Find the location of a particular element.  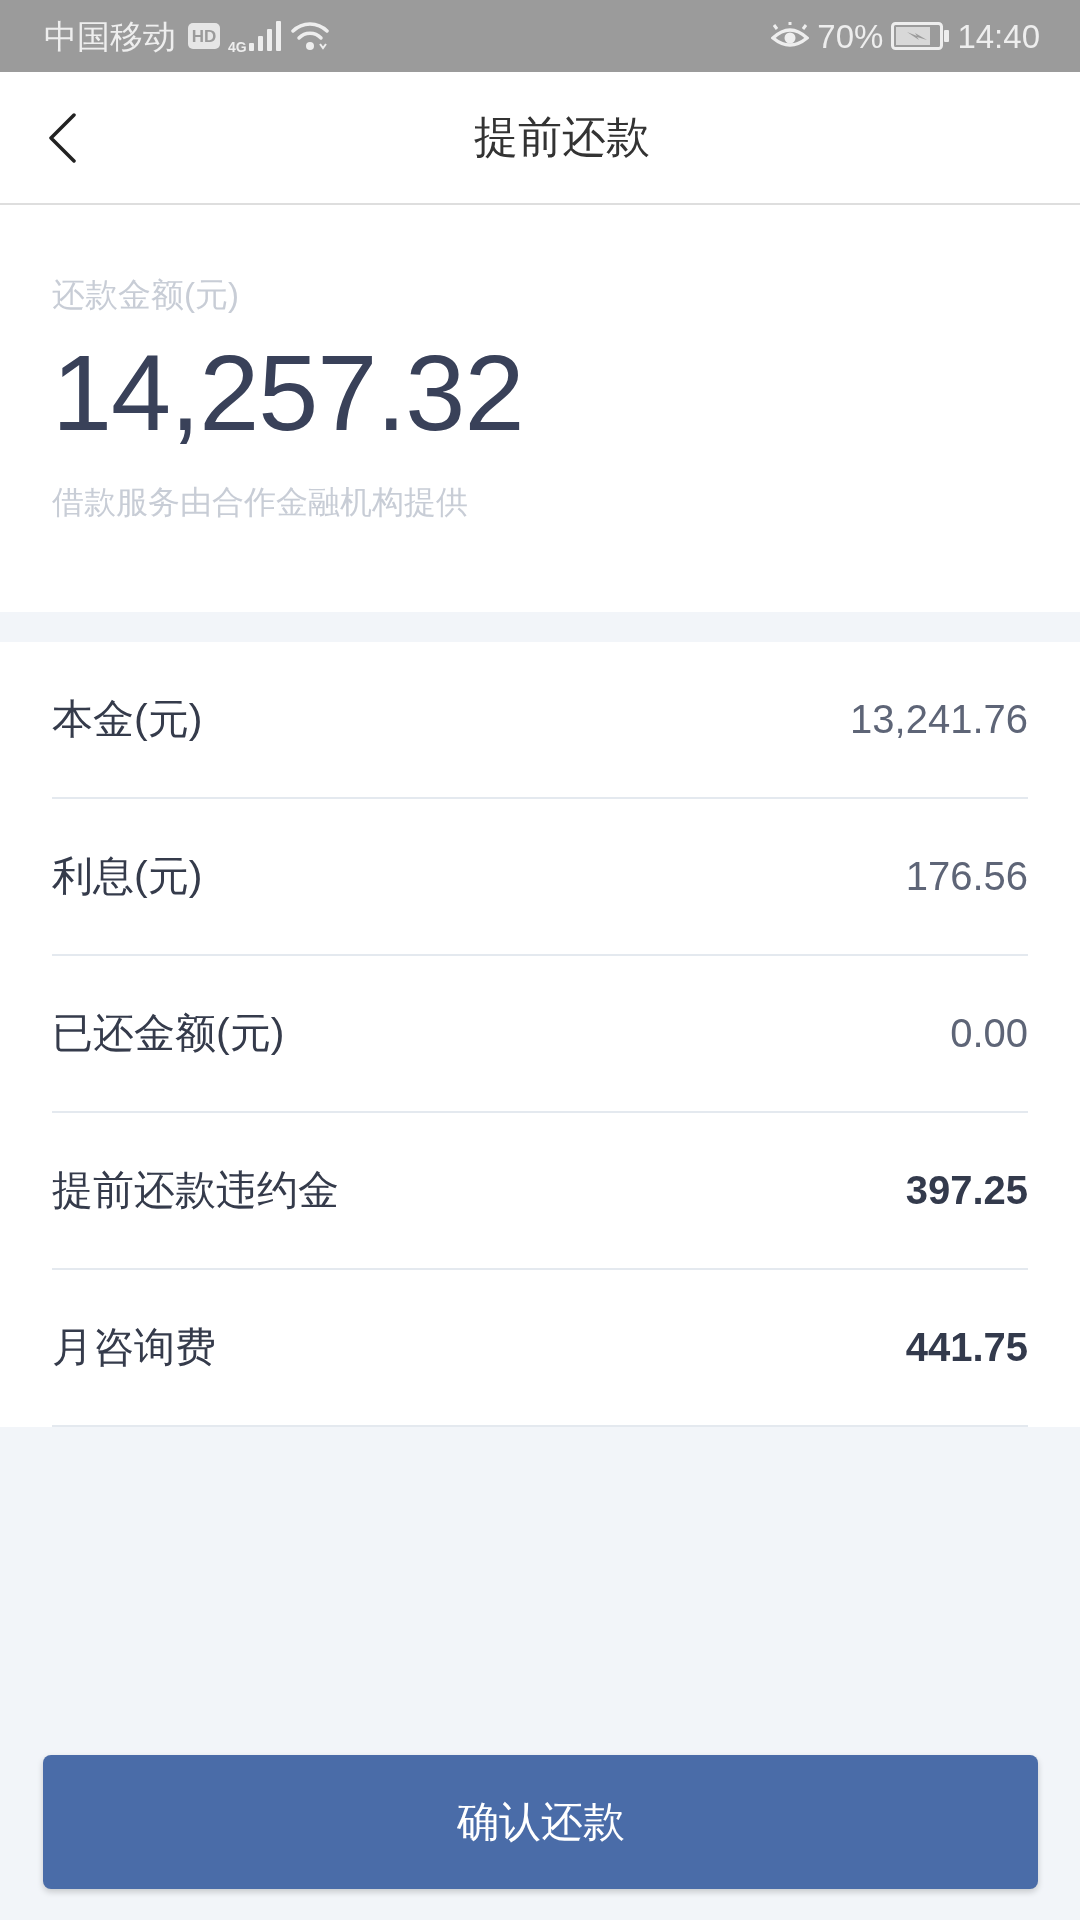

detail-label: 提前还款违约金 is located at coordinates (195, 1190).